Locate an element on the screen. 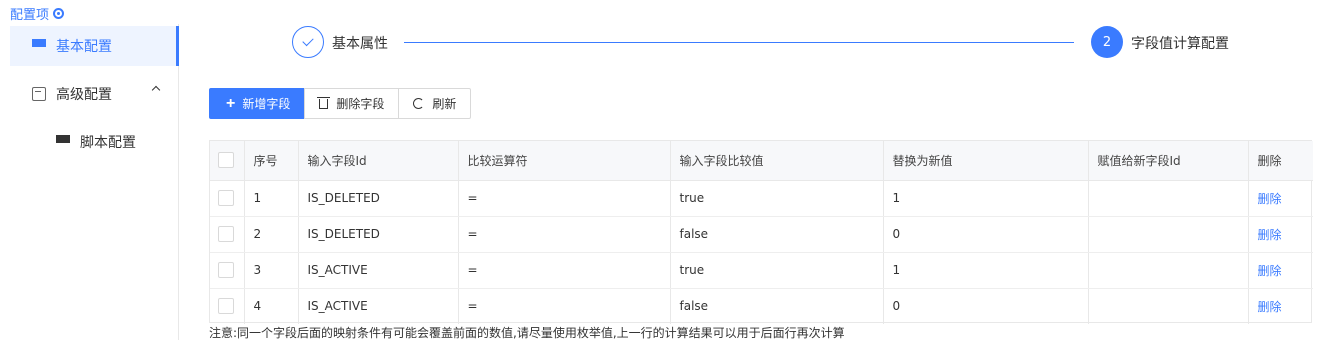 Image resolution: width=1322 pixels, height=340 pixels. sidebar-item-script-config: 脚本配置 is located at coordinates (94, 142).